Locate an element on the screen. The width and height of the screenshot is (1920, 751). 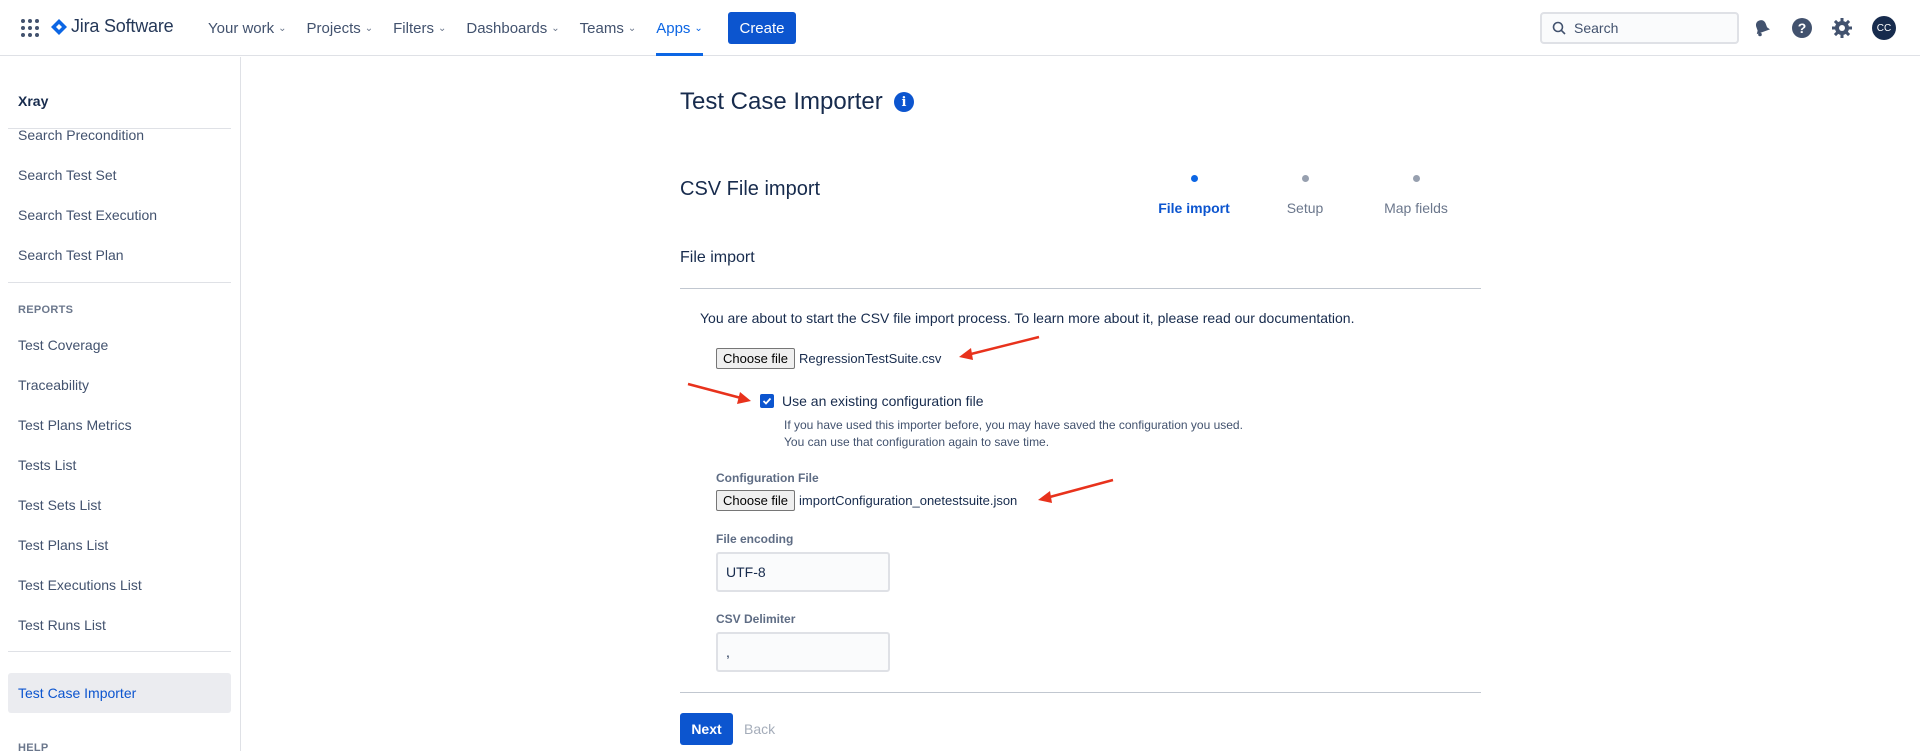
sidebar-heading-help: HELP is located at coordinates (33, 746).